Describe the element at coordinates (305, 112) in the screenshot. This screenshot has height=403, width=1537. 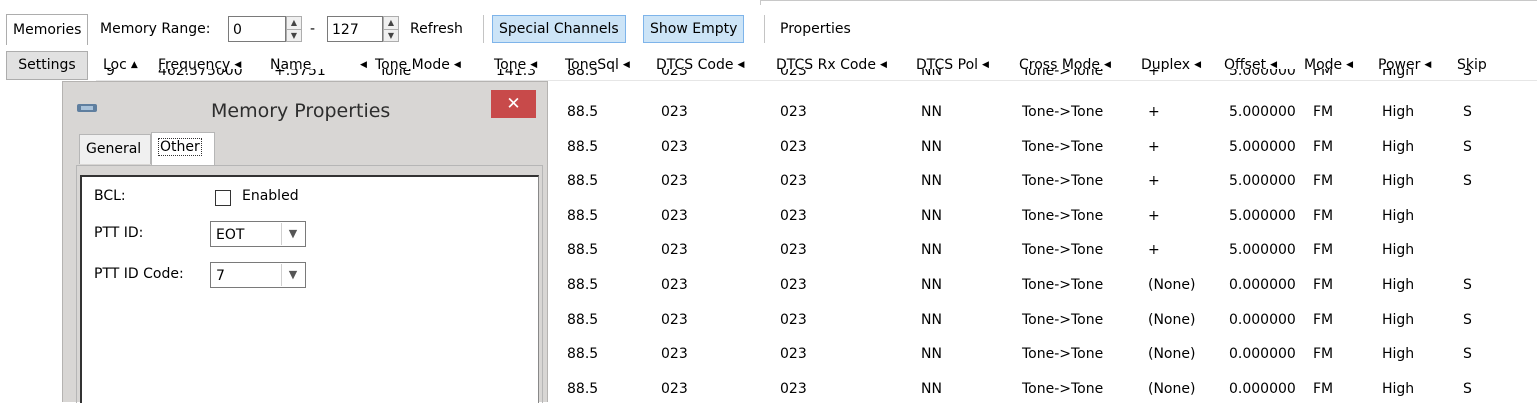
I see `dialog-title-bar: Memory Properties ✕` at that location.